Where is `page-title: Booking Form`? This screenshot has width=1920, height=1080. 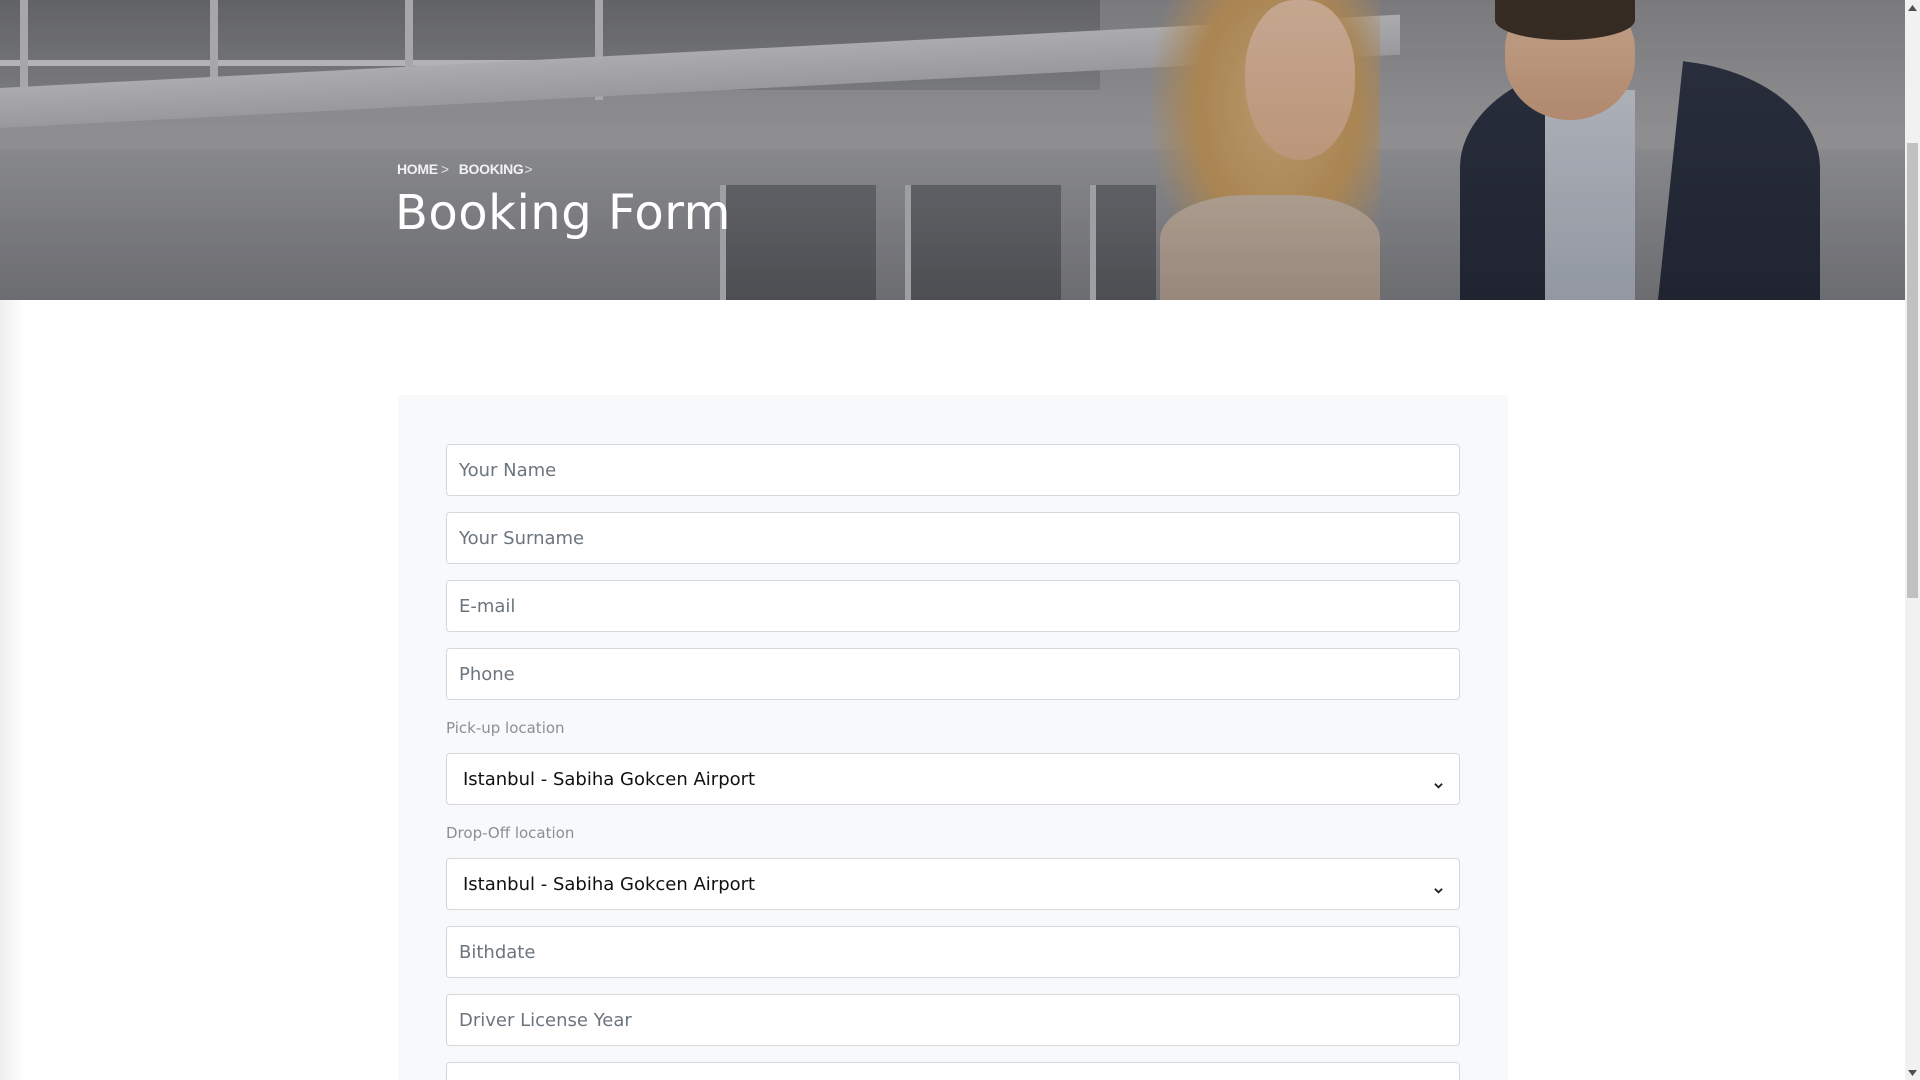
page-title: Booking Form is located at coordinates (563, 213).